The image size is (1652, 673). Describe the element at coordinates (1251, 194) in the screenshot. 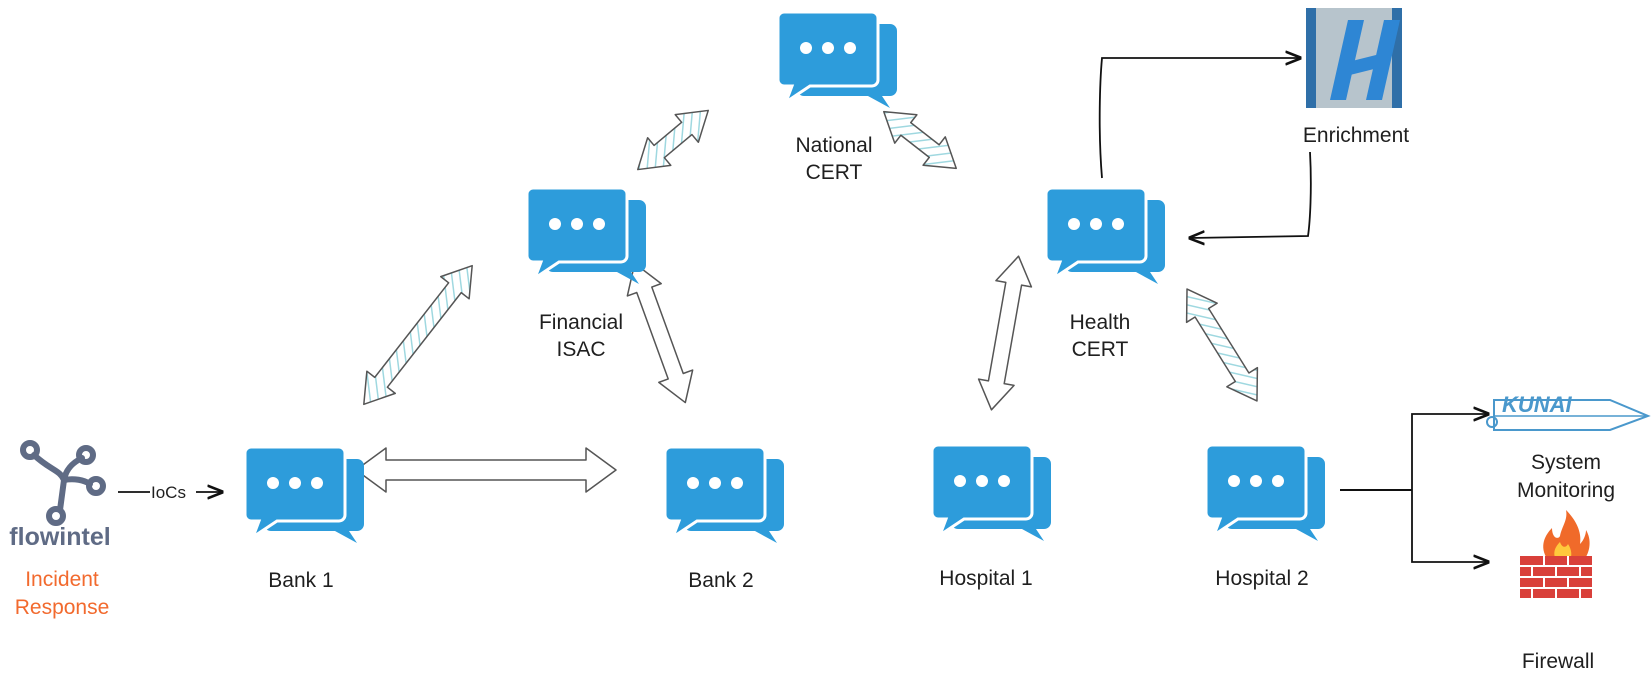

I see `edge-enrichment-to-health` at that location.